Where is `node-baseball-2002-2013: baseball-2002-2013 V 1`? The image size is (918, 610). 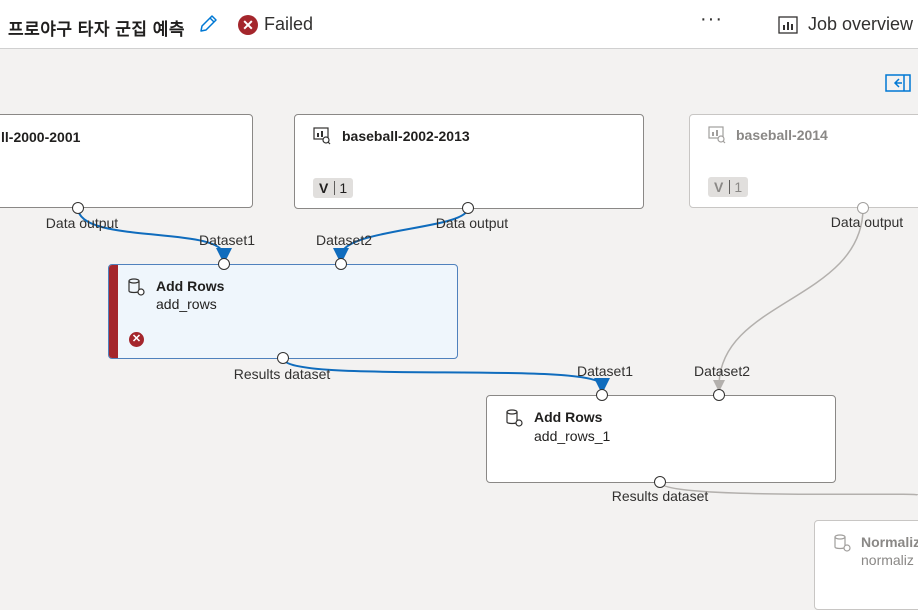 node-baseball-2002-2013: baseball-2002-2013 V 1 is located at coordinates (469, 161).